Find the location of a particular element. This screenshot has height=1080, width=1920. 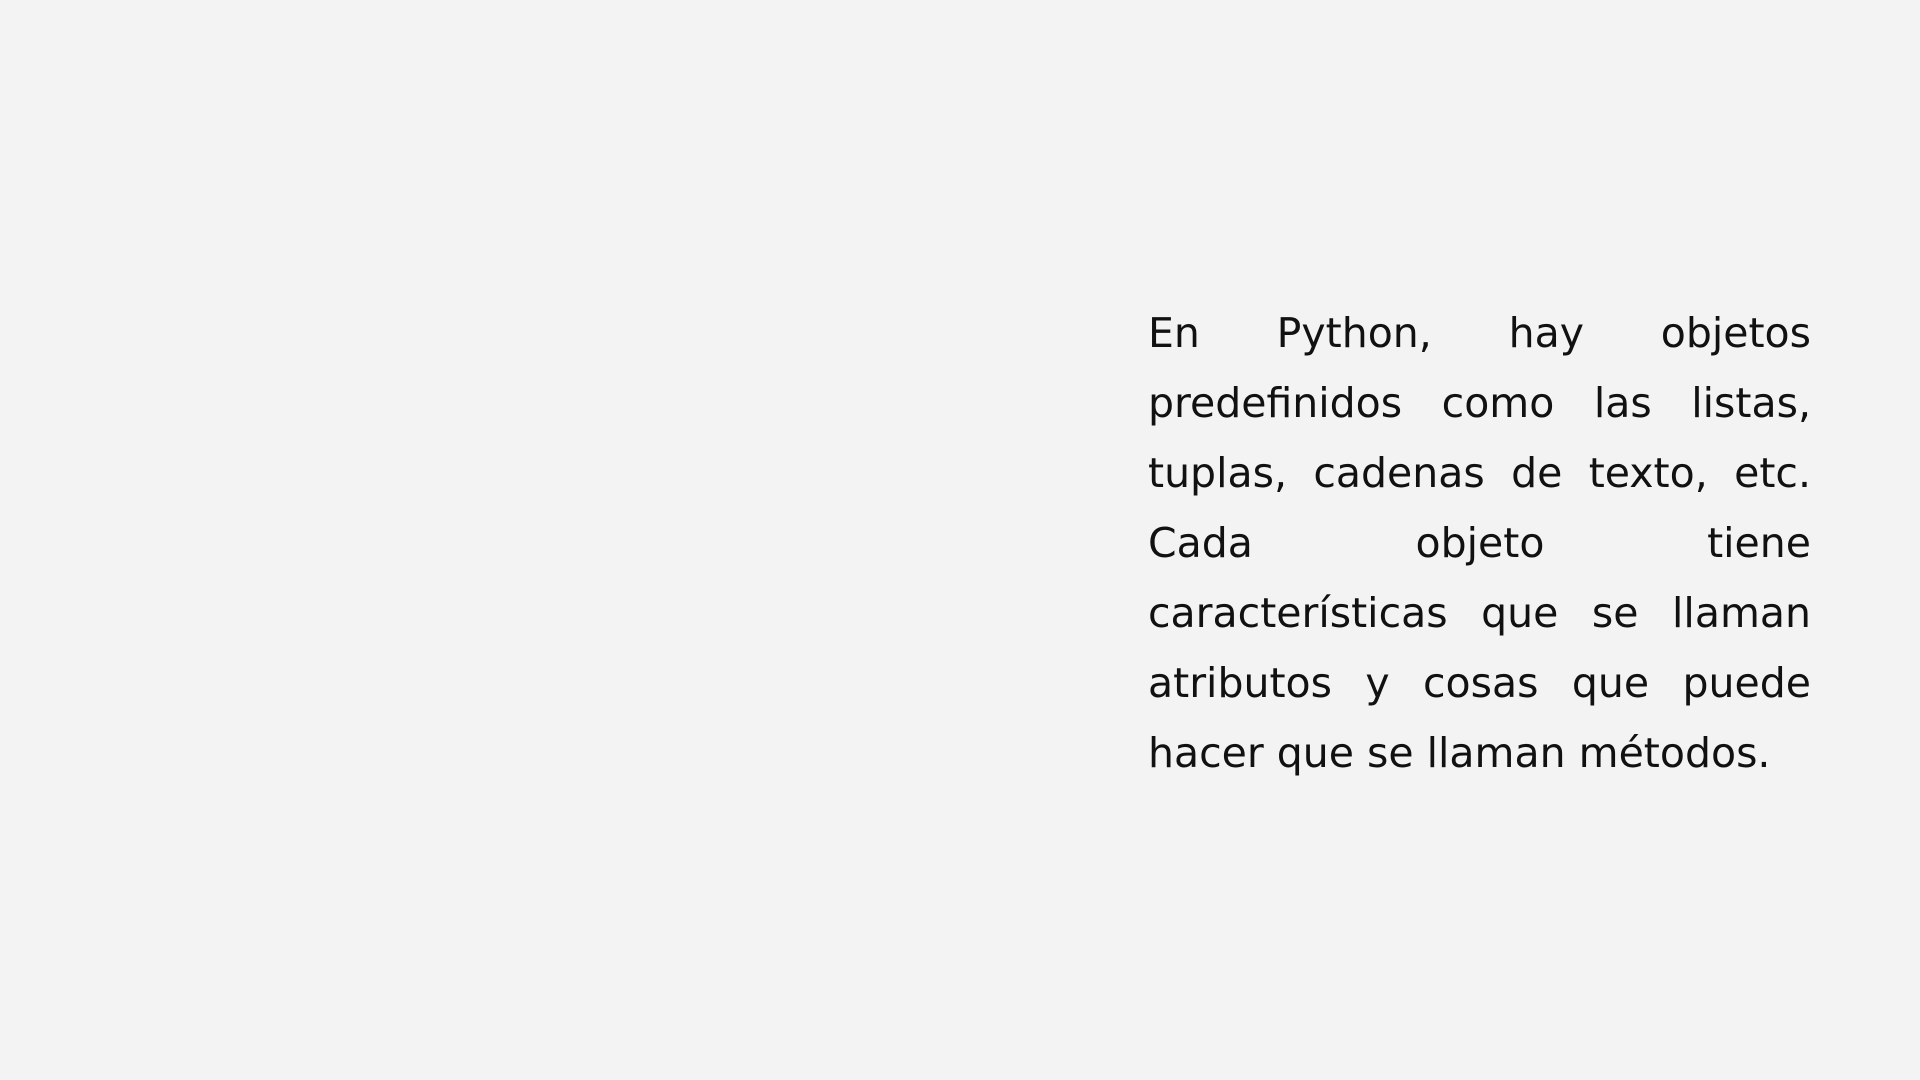

paragraph-line-5: características que se llaman is located at coordinates (1479, 613).